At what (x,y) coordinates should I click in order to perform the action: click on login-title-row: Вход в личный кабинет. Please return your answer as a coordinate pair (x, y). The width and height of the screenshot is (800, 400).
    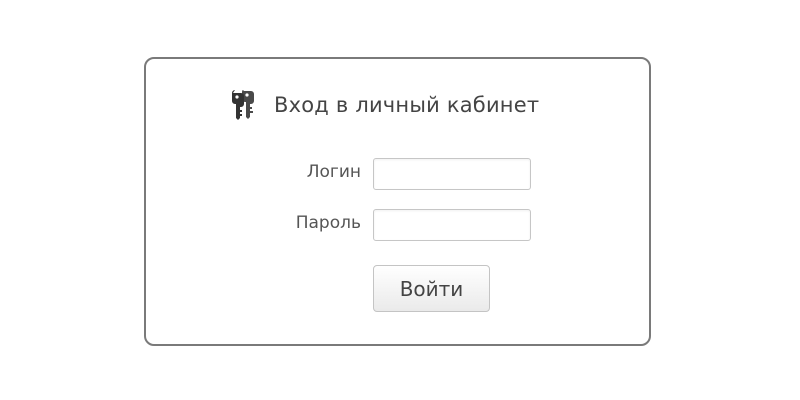
    Looking at the image, I should click on (384, 105).